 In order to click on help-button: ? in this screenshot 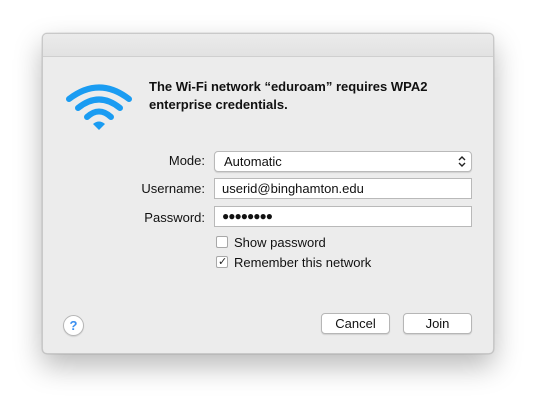, I will do `click(73, 325)`.